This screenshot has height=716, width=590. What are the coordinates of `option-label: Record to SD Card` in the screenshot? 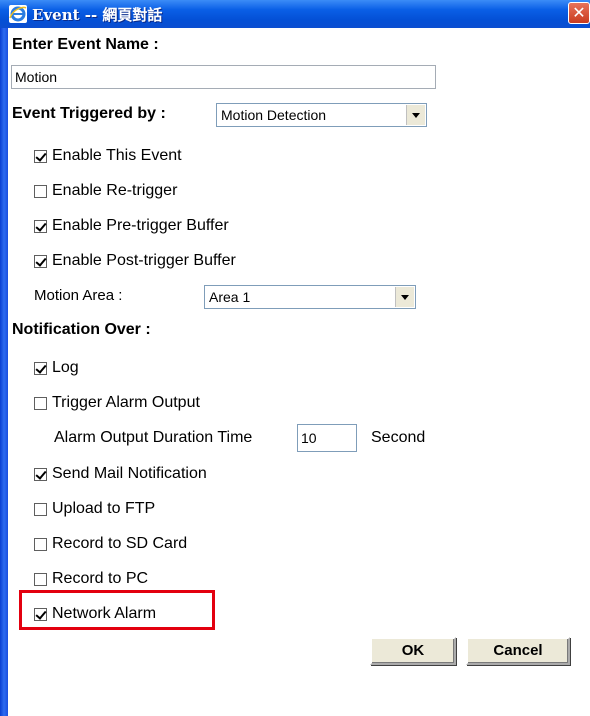 It's located at (120, 543).